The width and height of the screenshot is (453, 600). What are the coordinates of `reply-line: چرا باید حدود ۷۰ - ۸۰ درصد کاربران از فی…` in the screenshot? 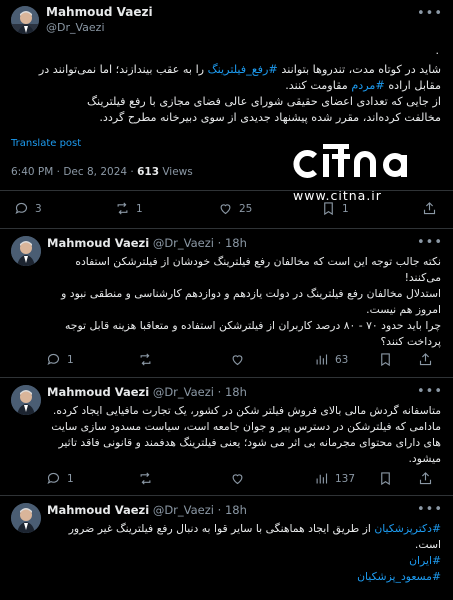 It's located at (253, 325).